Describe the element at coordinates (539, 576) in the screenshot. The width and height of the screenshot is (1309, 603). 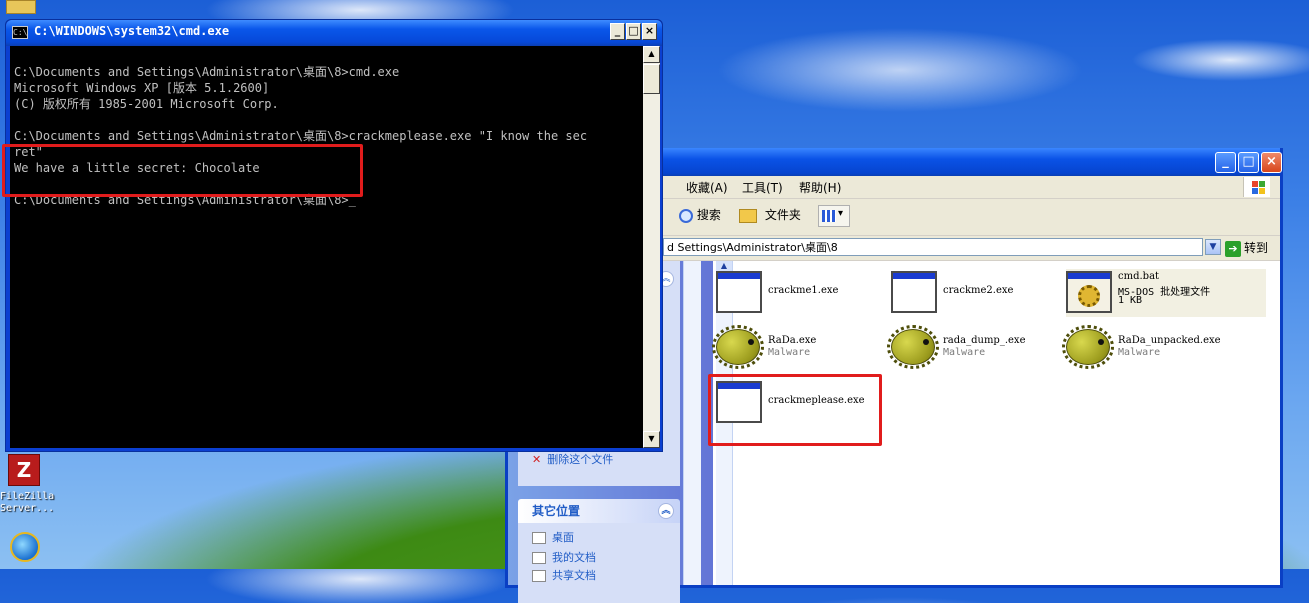
I see `shared-documents-icon` at that location.